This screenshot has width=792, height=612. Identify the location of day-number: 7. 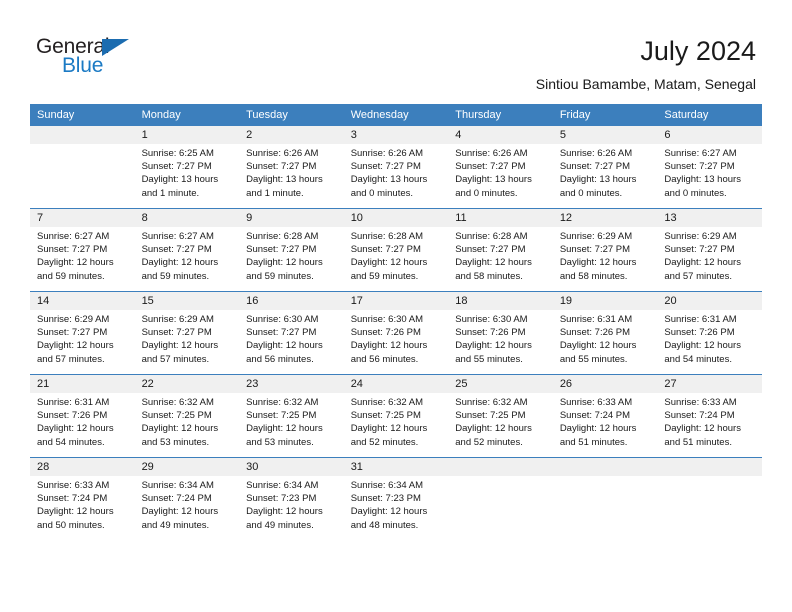
(82, 218).